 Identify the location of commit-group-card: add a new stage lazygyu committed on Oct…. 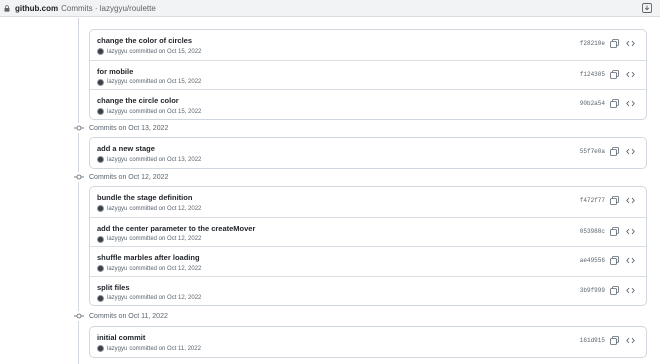
(368, 153).